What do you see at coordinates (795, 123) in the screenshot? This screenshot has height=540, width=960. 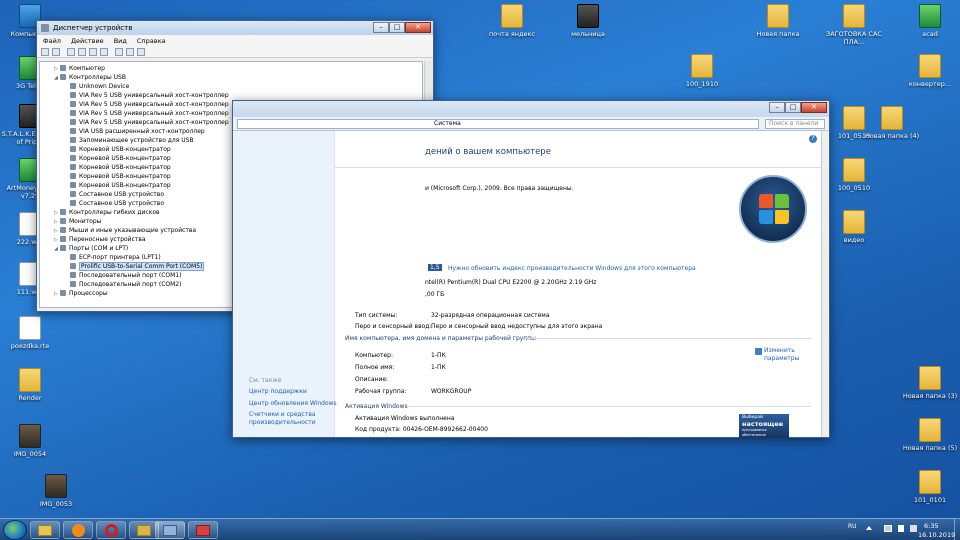 I see `search-input: Поиск в панели` at bounding box center [795, 123].